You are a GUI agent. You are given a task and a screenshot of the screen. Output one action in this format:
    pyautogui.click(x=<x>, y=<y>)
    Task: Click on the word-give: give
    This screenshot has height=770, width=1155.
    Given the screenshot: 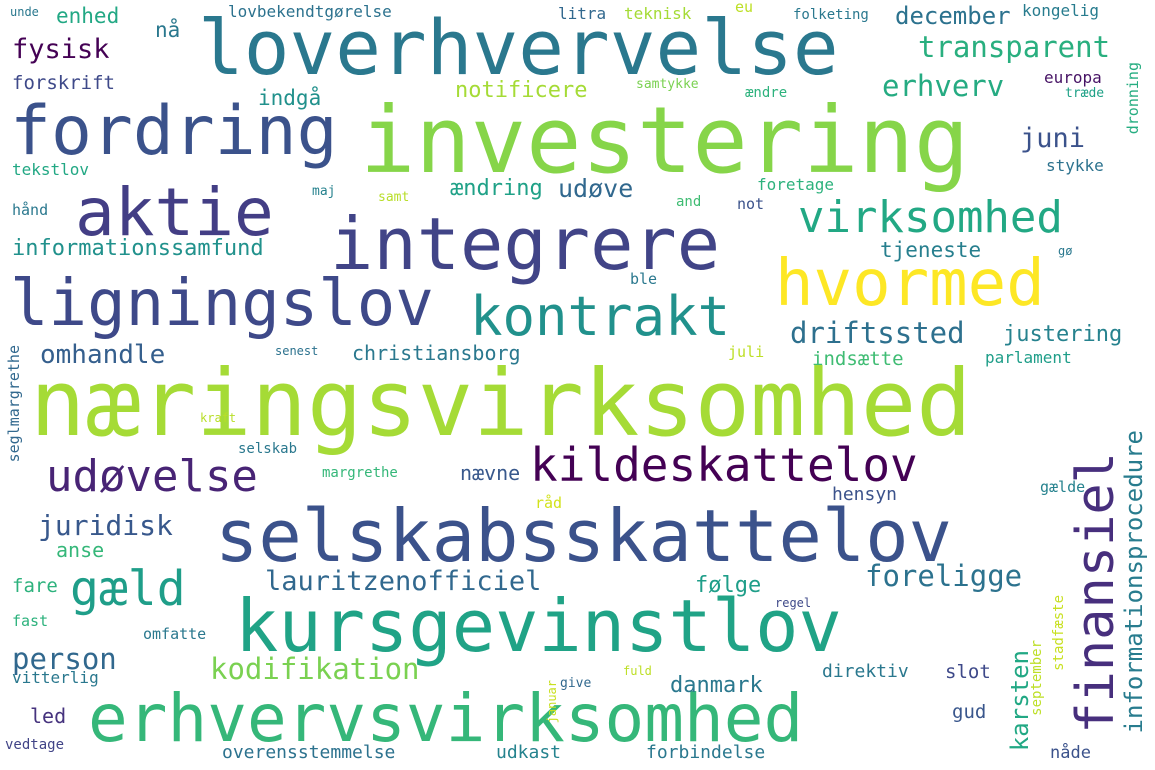 What is the action you would take?
    pyautogui.click(x=576, y=683)
    